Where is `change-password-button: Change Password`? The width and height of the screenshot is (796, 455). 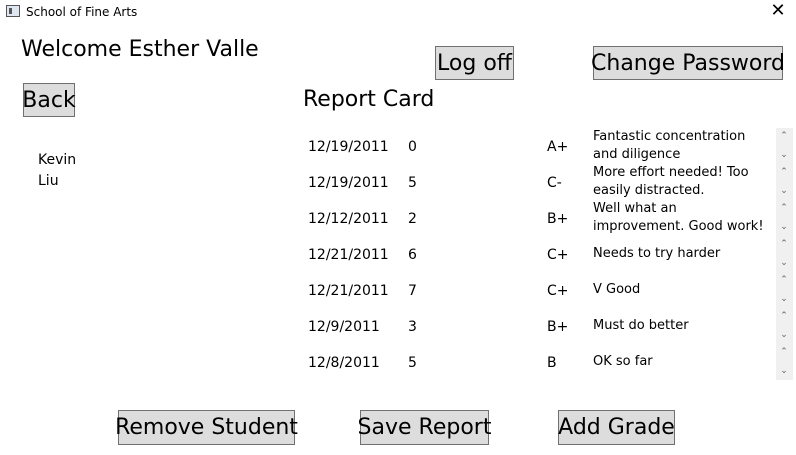 change-password-button: Change Password is located at coordinates (688, 63).